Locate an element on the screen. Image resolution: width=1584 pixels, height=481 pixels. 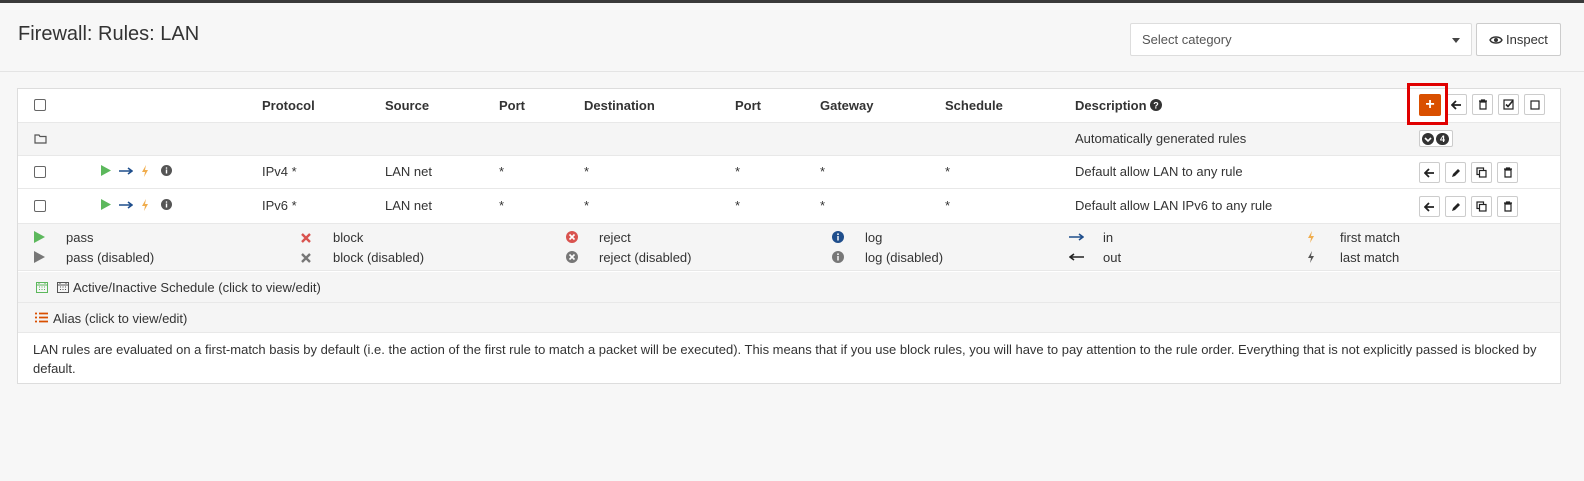
legend-pass: pass is located at coordinates (80, 237).